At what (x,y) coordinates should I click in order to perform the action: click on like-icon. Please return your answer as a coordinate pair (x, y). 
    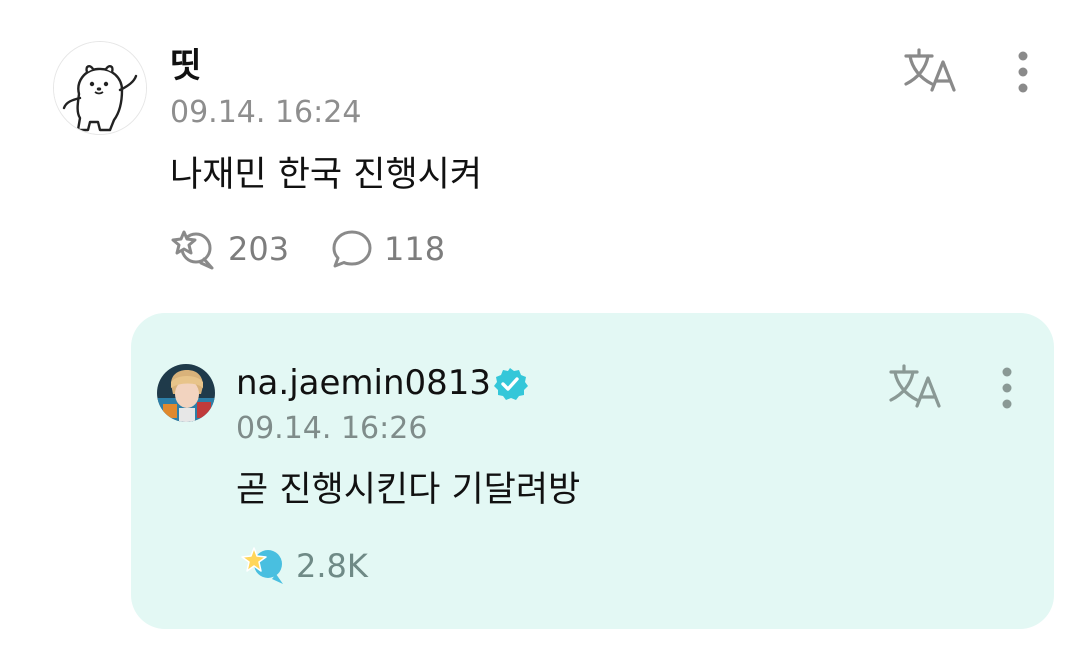
    Looking at the image, I should click on (194, 249).